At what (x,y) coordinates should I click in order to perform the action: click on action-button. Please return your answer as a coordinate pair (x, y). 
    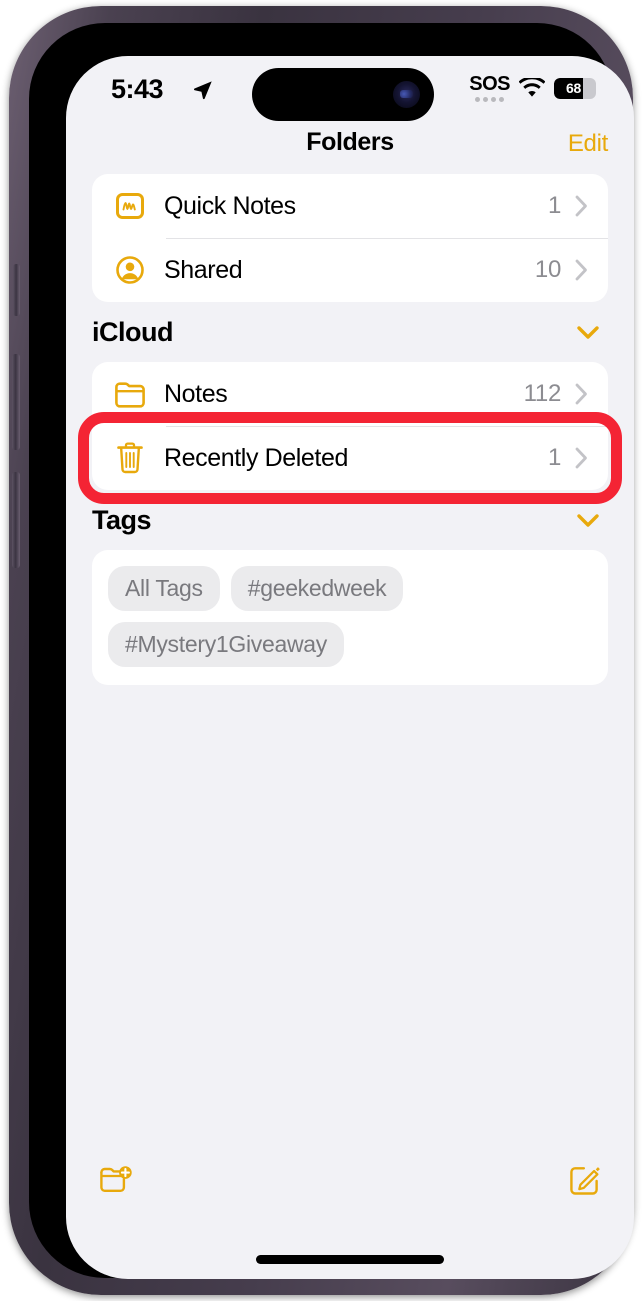
    Looking at the image, I should click on (16, 290).